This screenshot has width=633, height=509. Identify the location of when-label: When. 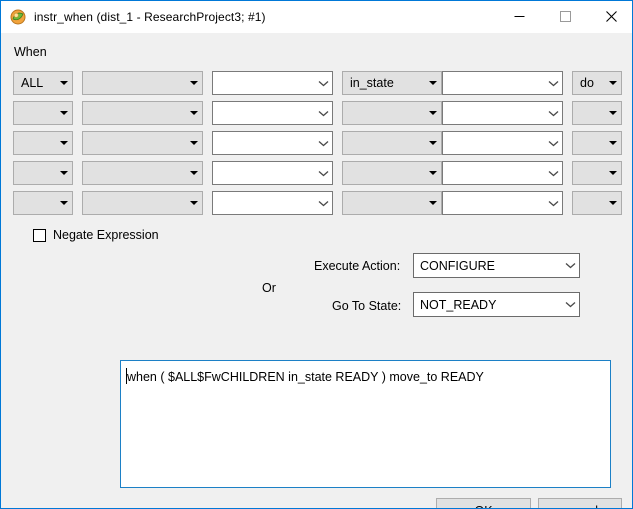
(30, 52).